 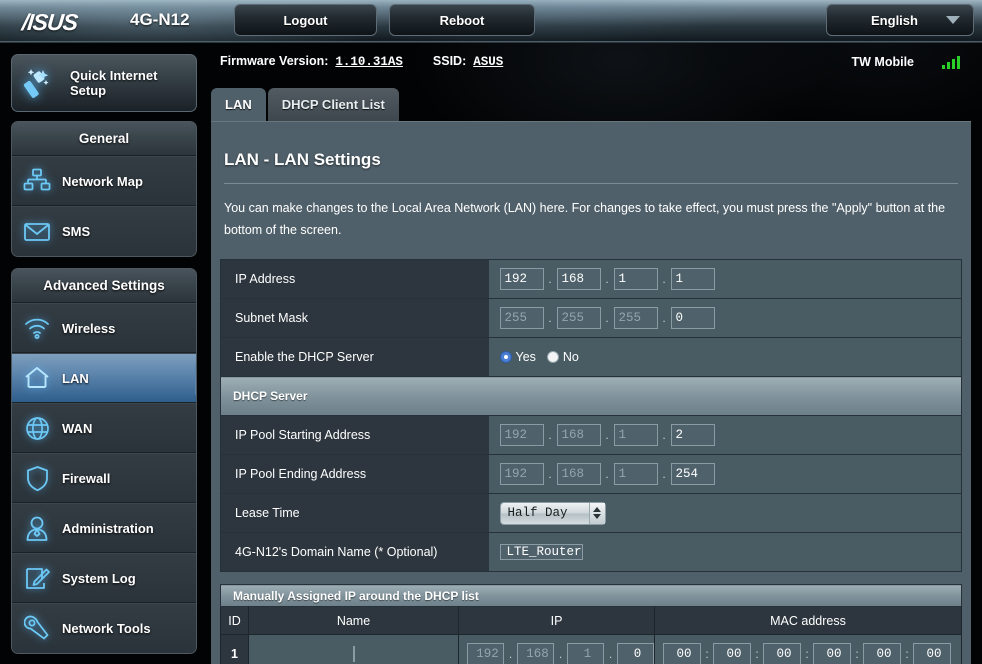 What do you see at coordinates (462, 20) in the screenshot?
I see `reboot-button: Reboot` at bounding box center [462, 20].